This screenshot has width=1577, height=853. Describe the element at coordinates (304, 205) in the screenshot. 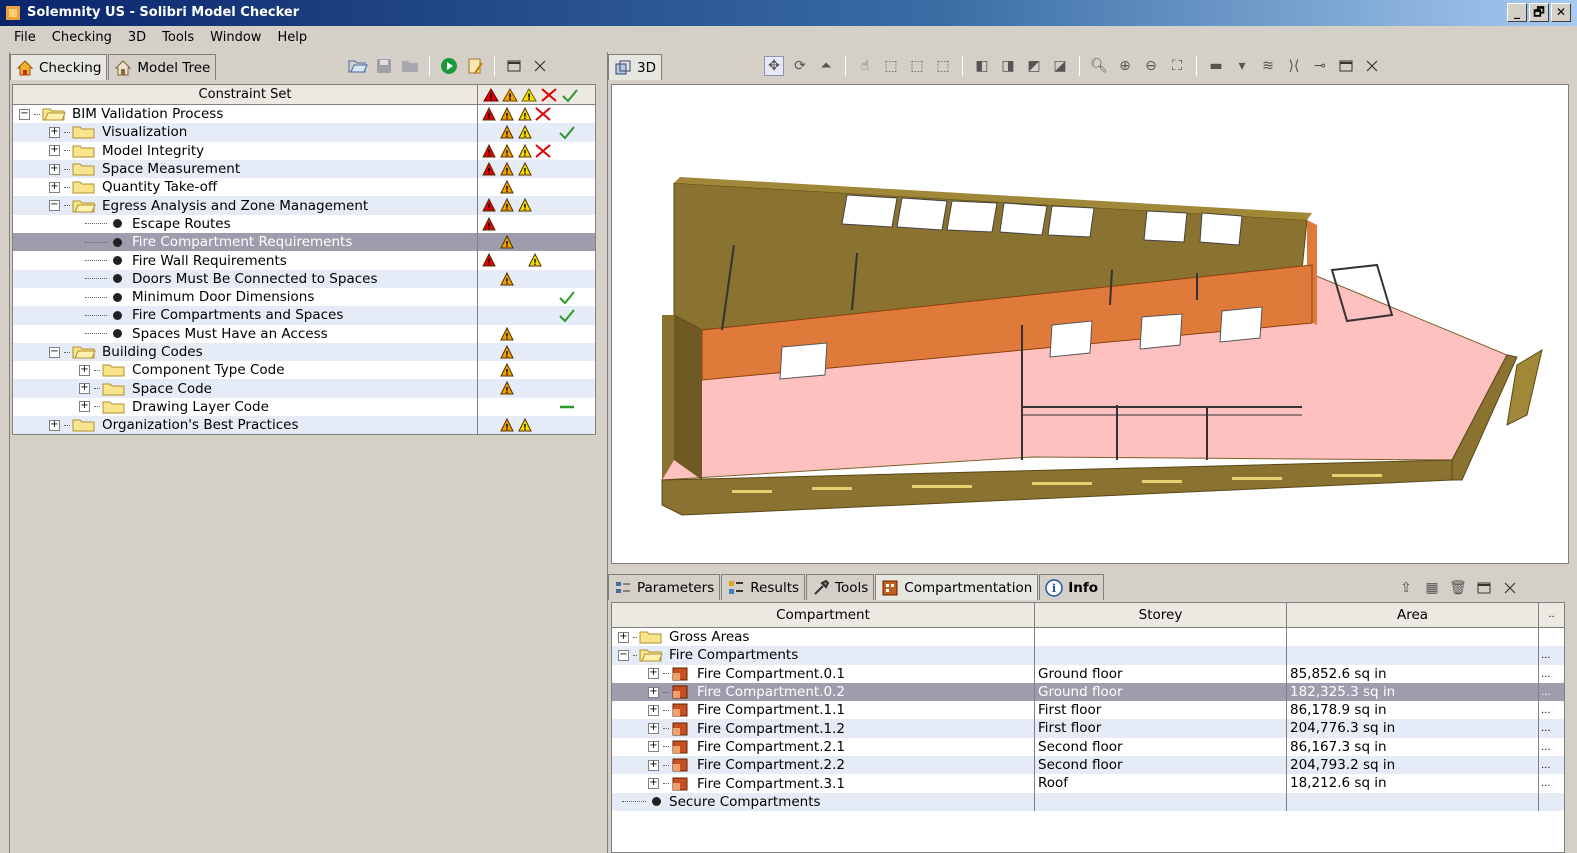

I see `tree-row: − Egress Analysis and Zone Management!!!` at that location.